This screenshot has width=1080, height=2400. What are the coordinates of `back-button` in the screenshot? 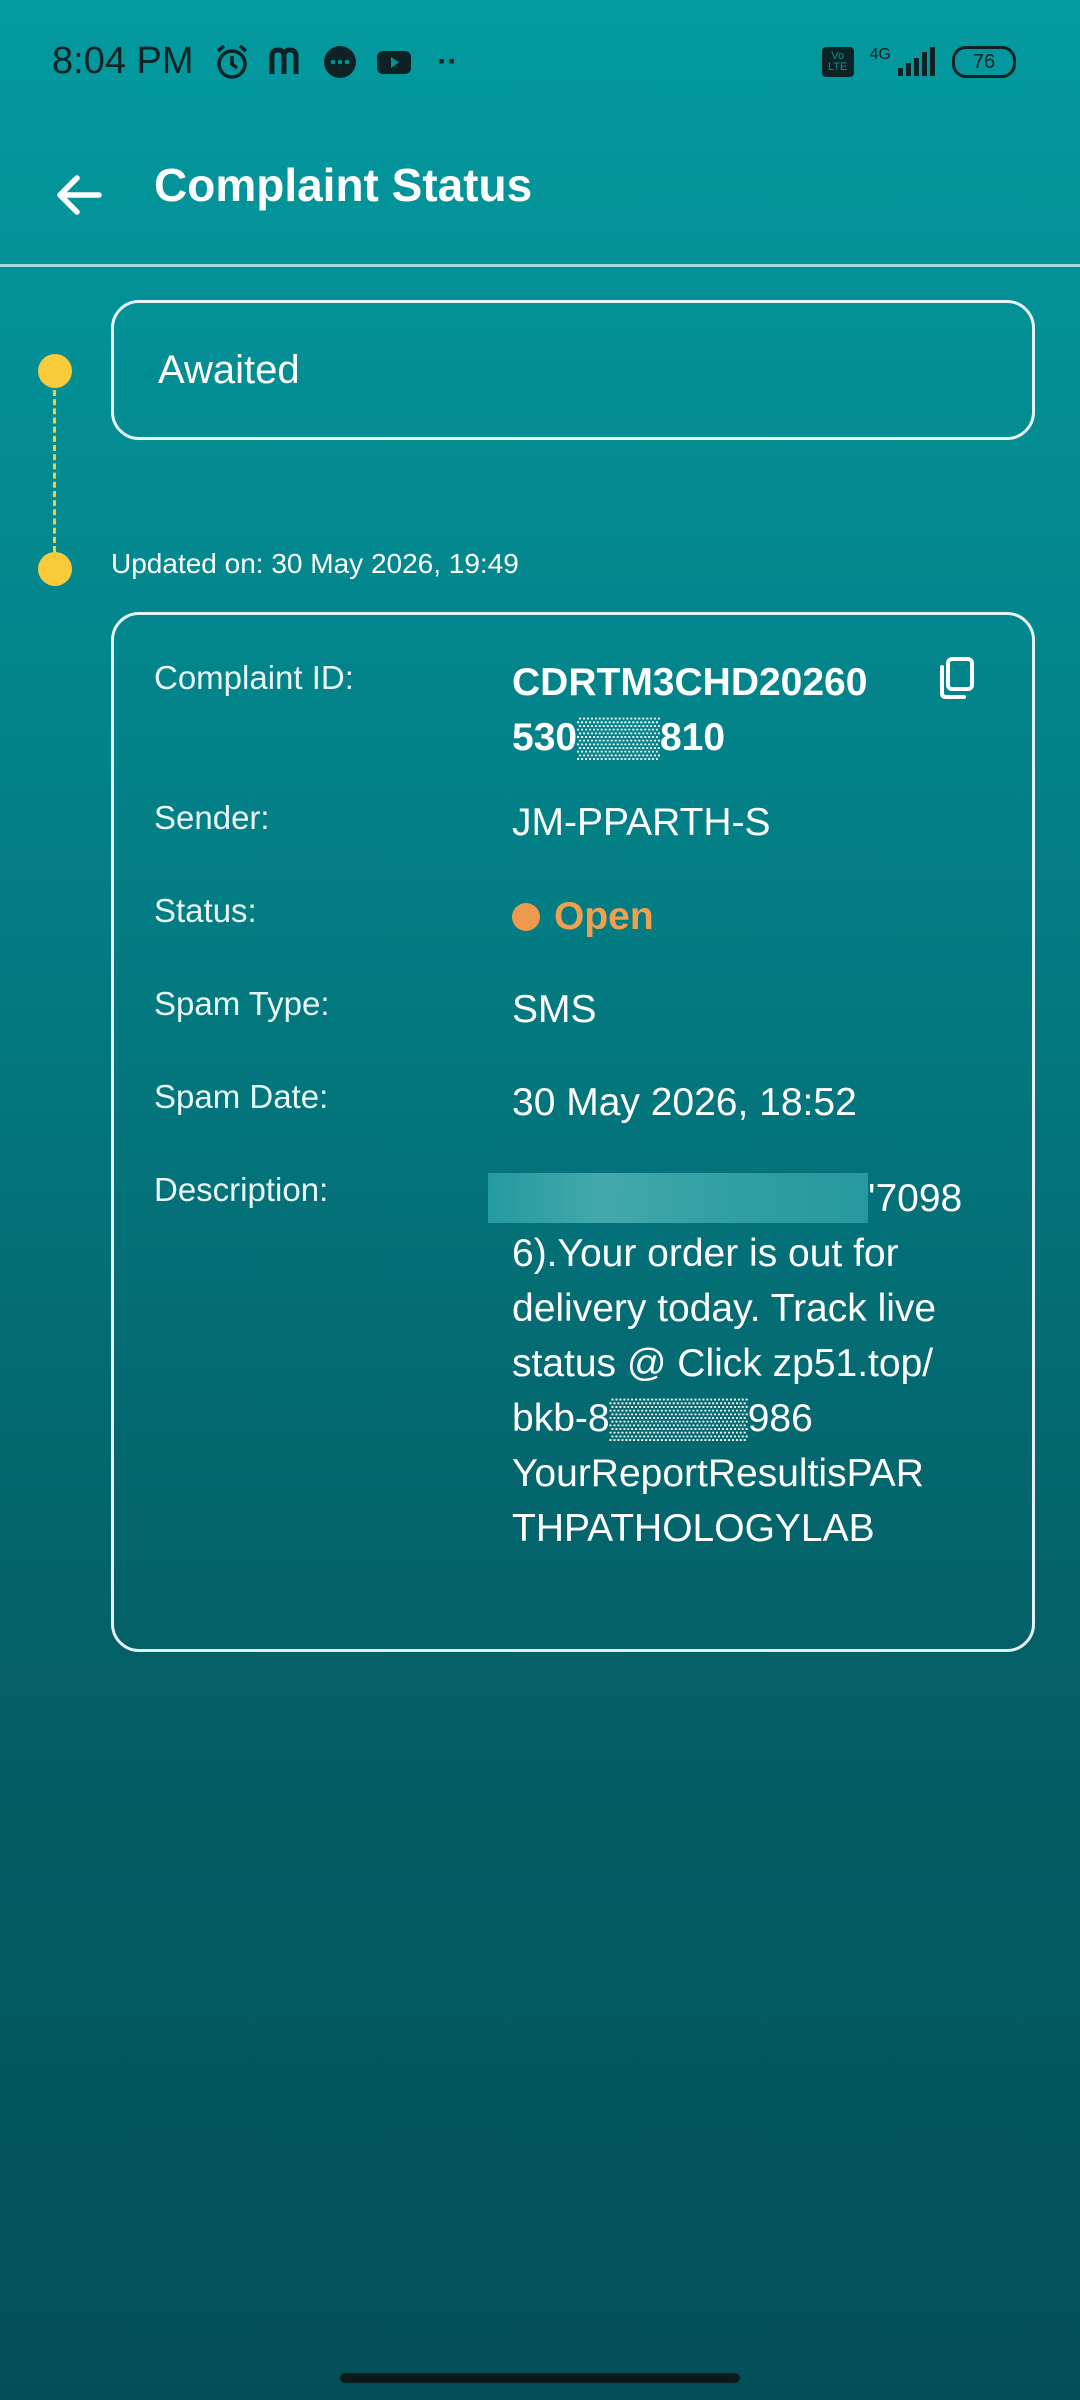 It's located at (79, 195).